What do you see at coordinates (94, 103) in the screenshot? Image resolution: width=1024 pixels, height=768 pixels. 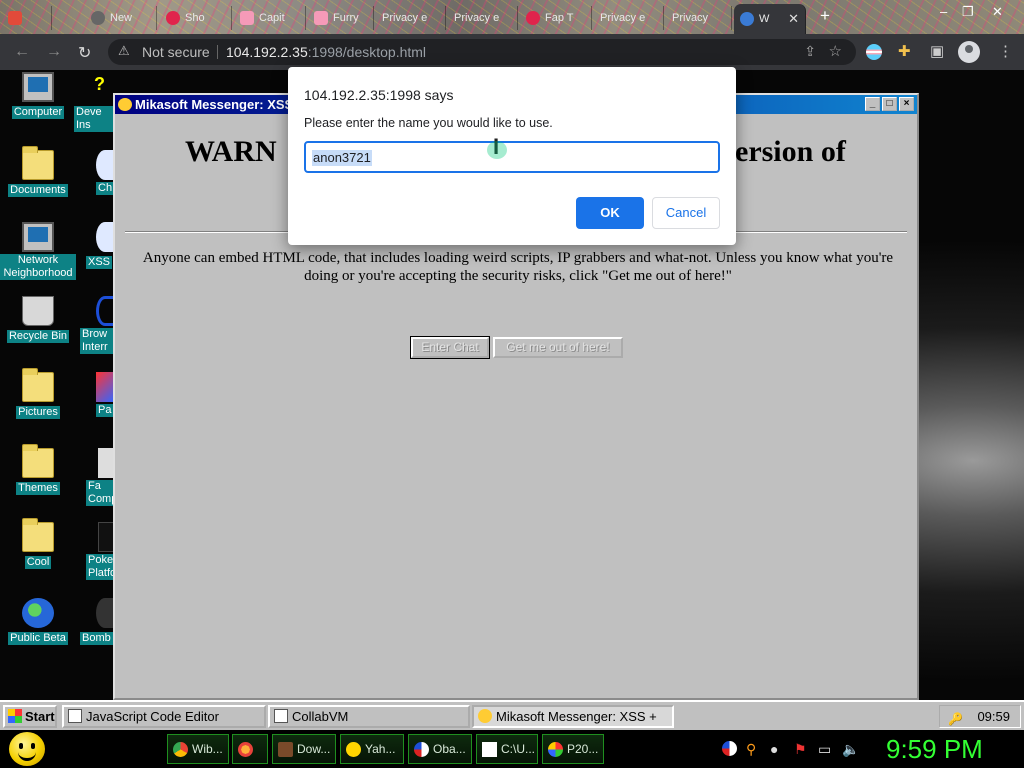 I see `desktop-icon-dev-installer: ? Deve Ins` at bounding box center [94, 103].